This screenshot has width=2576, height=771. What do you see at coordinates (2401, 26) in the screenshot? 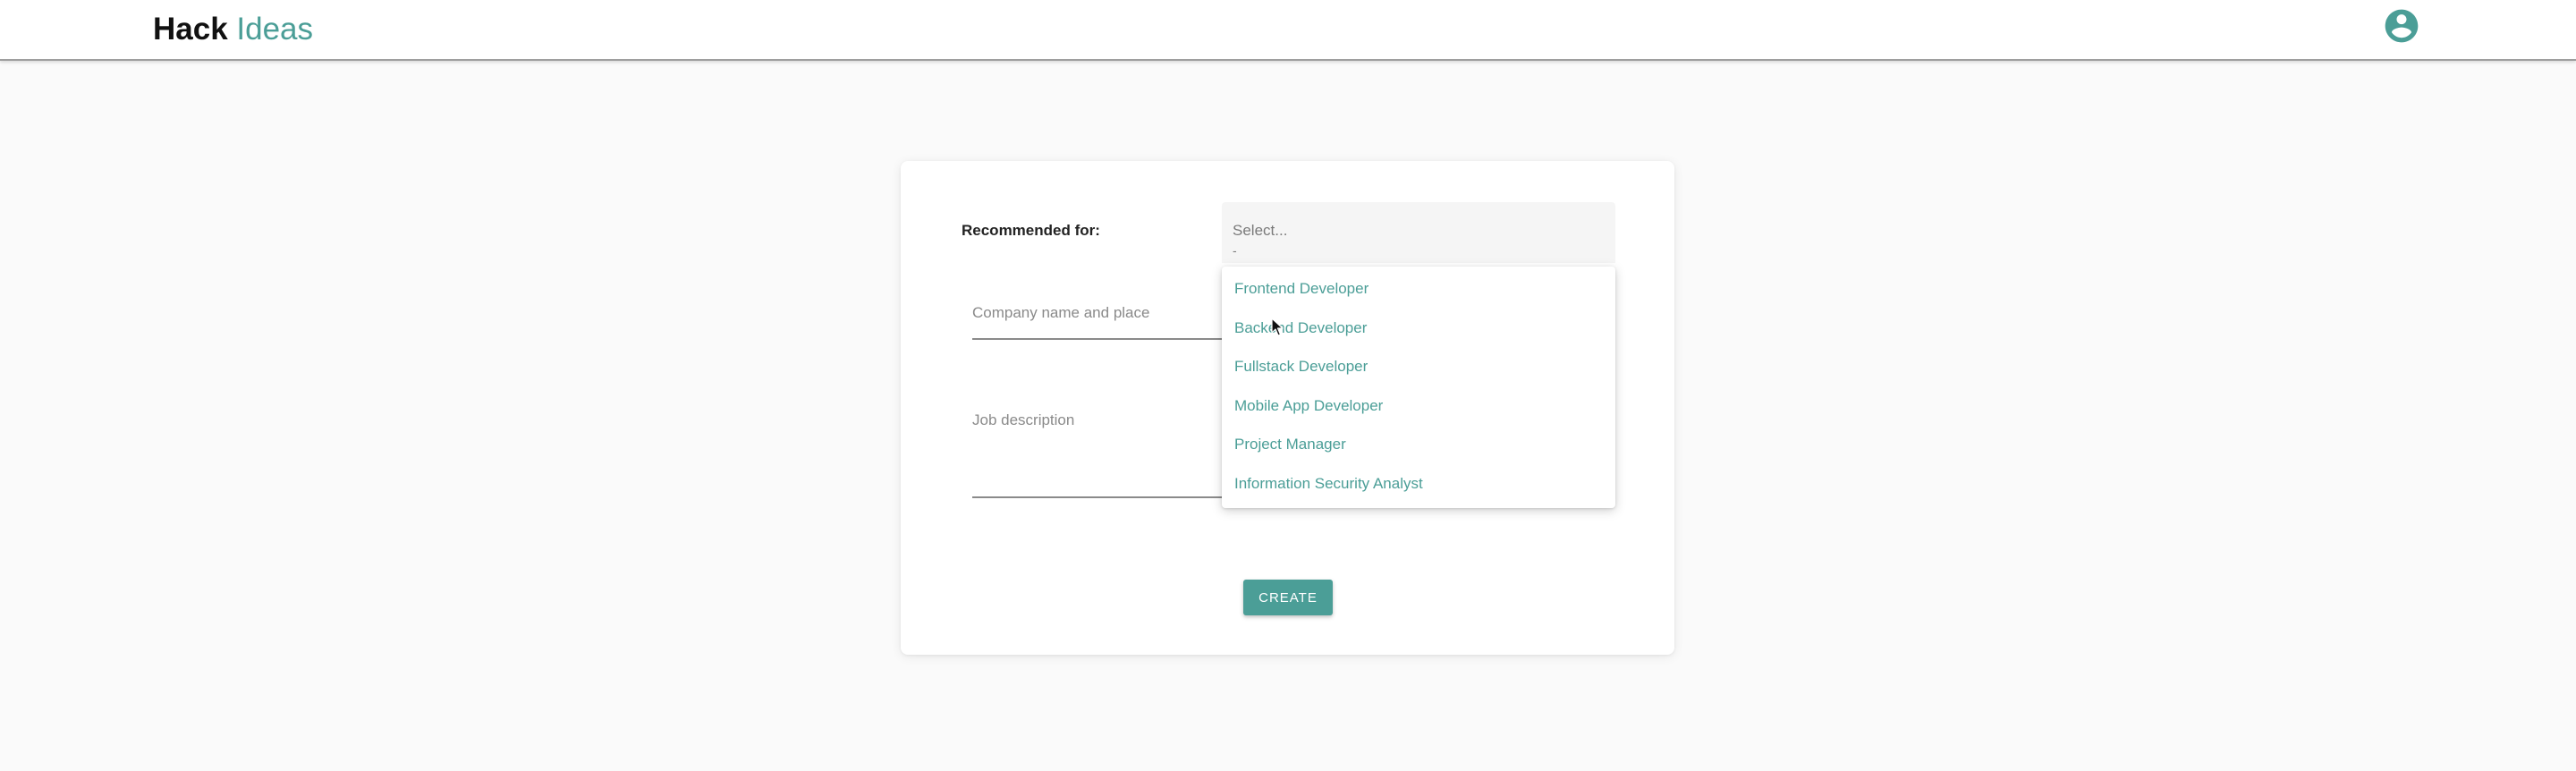
I see `account-circle-icon` at bounding box center [2401, 26].